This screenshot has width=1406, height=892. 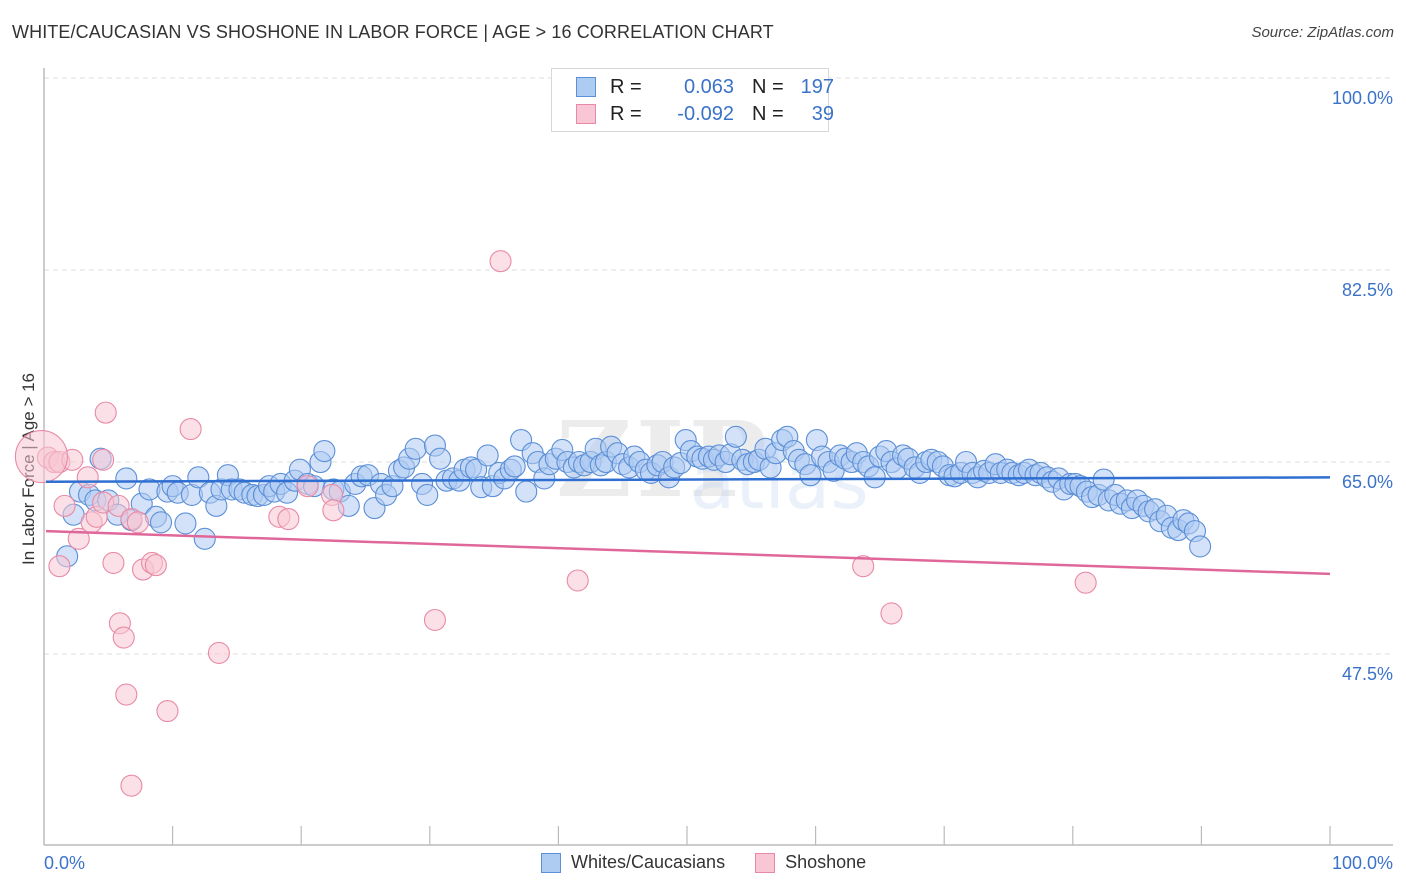 I want to click on r-value: -0.092, so click(x=705, y=113).